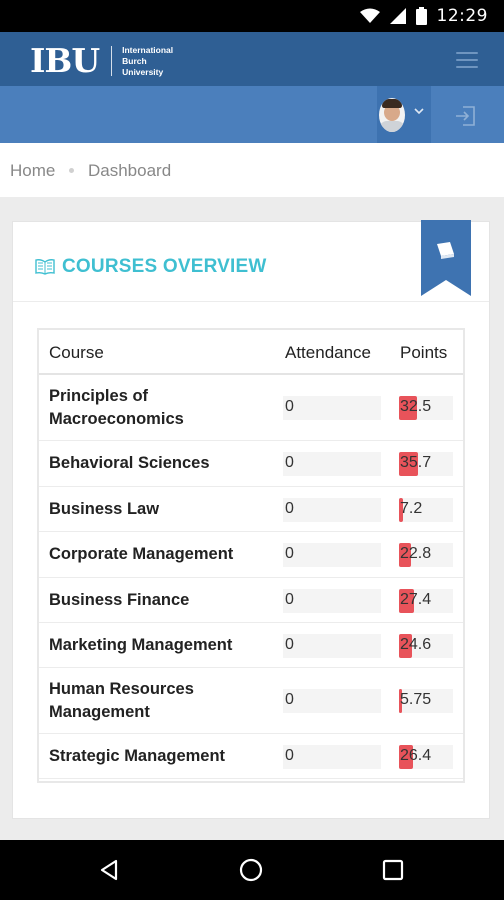 This screenshot has width=504, height=900. Describe the element at coordinates (252, 16) in the screenshot. I see `status-bar: 12:29` at that location.